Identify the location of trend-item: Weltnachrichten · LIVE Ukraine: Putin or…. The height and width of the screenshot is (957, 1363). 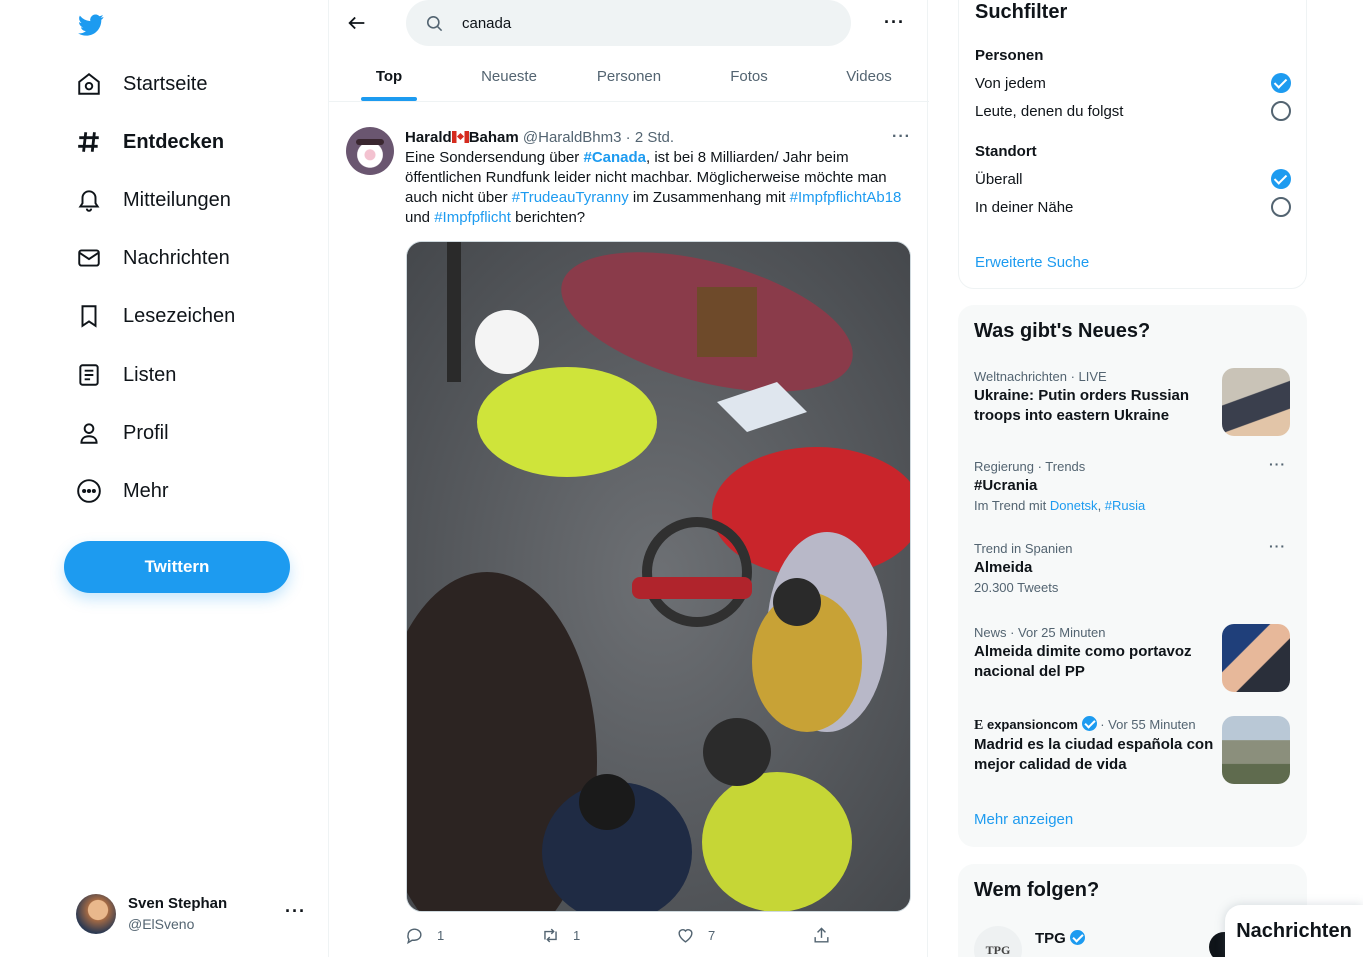
(1132, 402).